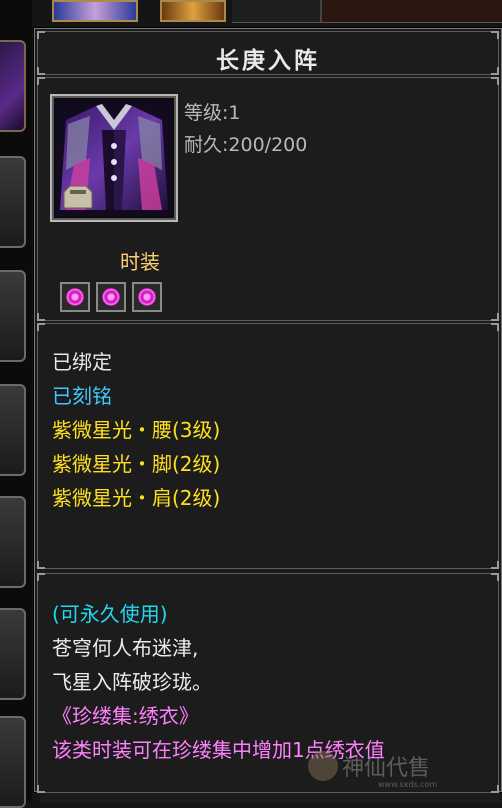 The height and width of the screenshot is (808, 502). What do you see at coordinates (114, 158) in the screenshot?
I see `costume-icon` at bounding box center [114, 158].